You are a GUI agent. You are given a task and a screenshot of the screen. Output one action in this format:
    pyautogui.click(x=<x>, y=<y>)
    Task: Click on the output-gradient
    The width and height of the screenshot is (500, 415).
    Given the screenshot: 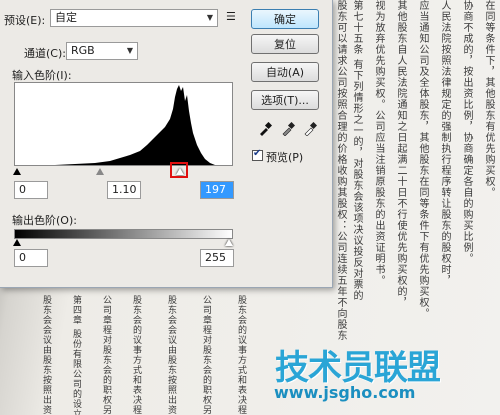 What is the action you would take?
    pyautogui.click(x=123, y=234)
    